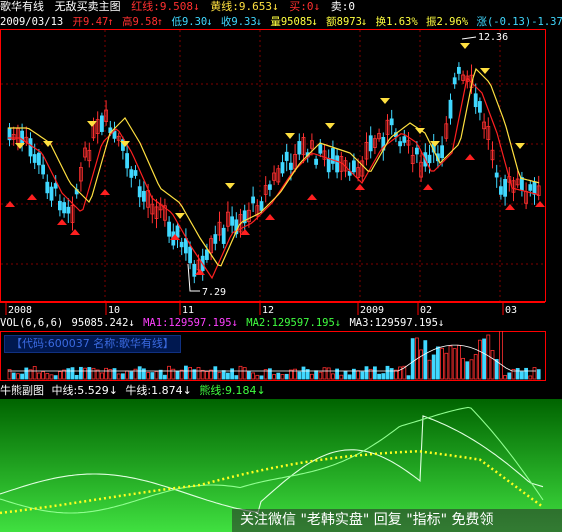  I want to click on quote-amount: 额8973, so click(344, 22).